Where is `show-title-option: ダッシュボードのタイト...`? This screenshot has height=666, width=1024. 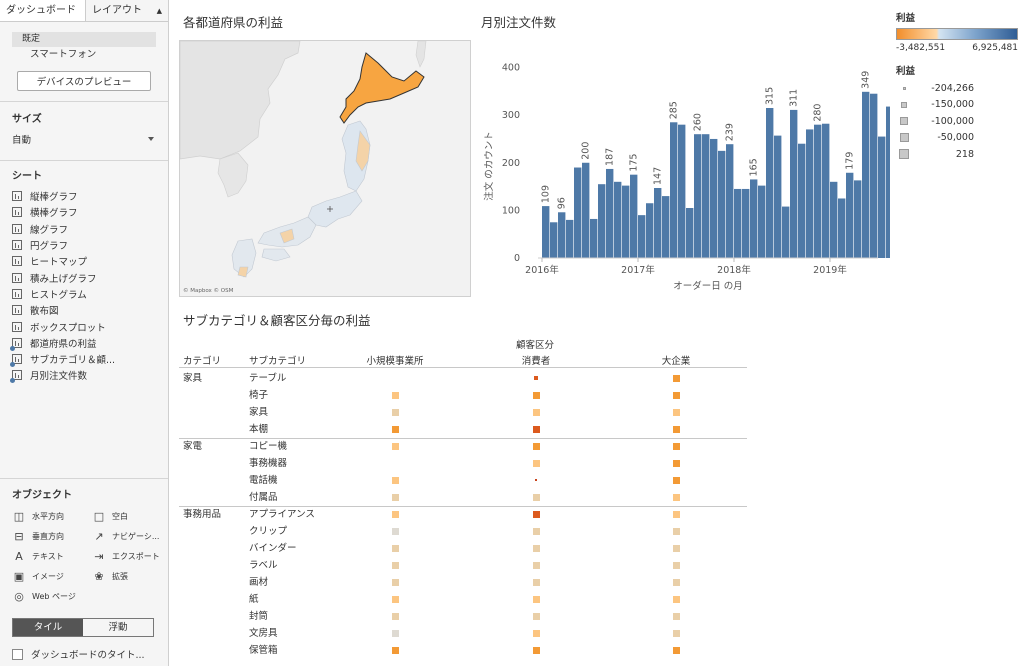
show-title-option: ダッシュボードのタイト... is located at coordinates (90, 654).